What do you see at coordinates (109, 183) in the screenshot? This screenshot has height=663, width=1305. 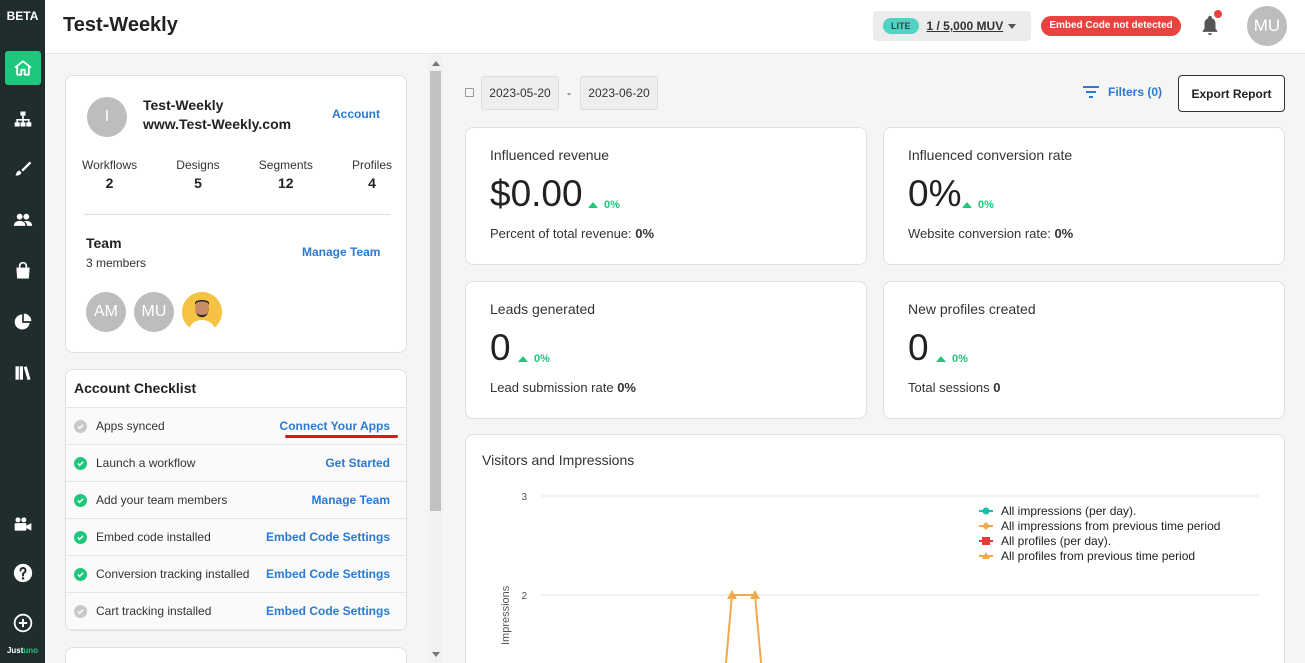 I see `stat-value: 2` at bounding box center [109, 183].